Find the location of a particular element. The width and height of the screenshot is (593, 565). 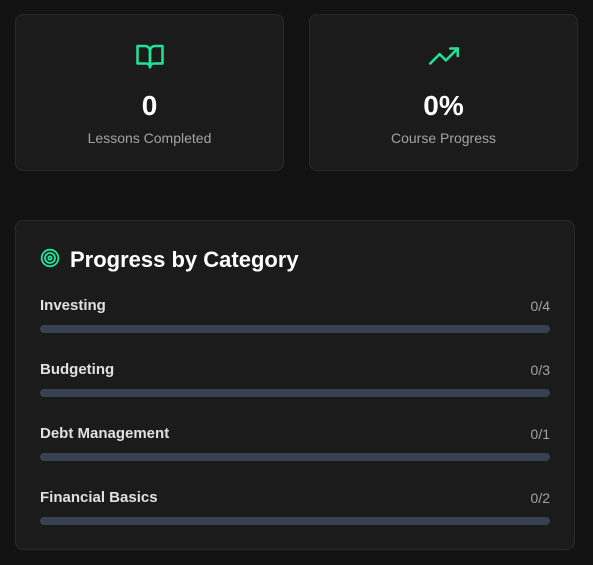

category-name: Financial Basics is located at coordinates (99, 497).